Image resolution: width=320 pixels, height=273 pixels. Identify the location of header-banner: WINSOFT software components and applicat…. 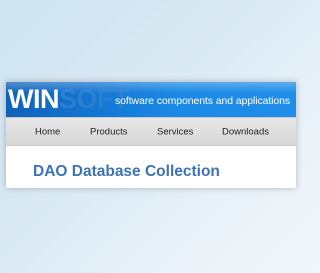
(151, 99).